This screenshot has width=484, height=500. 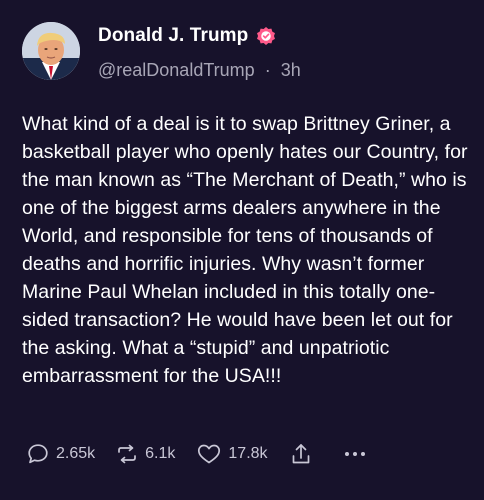 I want to click on avatar, so click(x=51, y=51).